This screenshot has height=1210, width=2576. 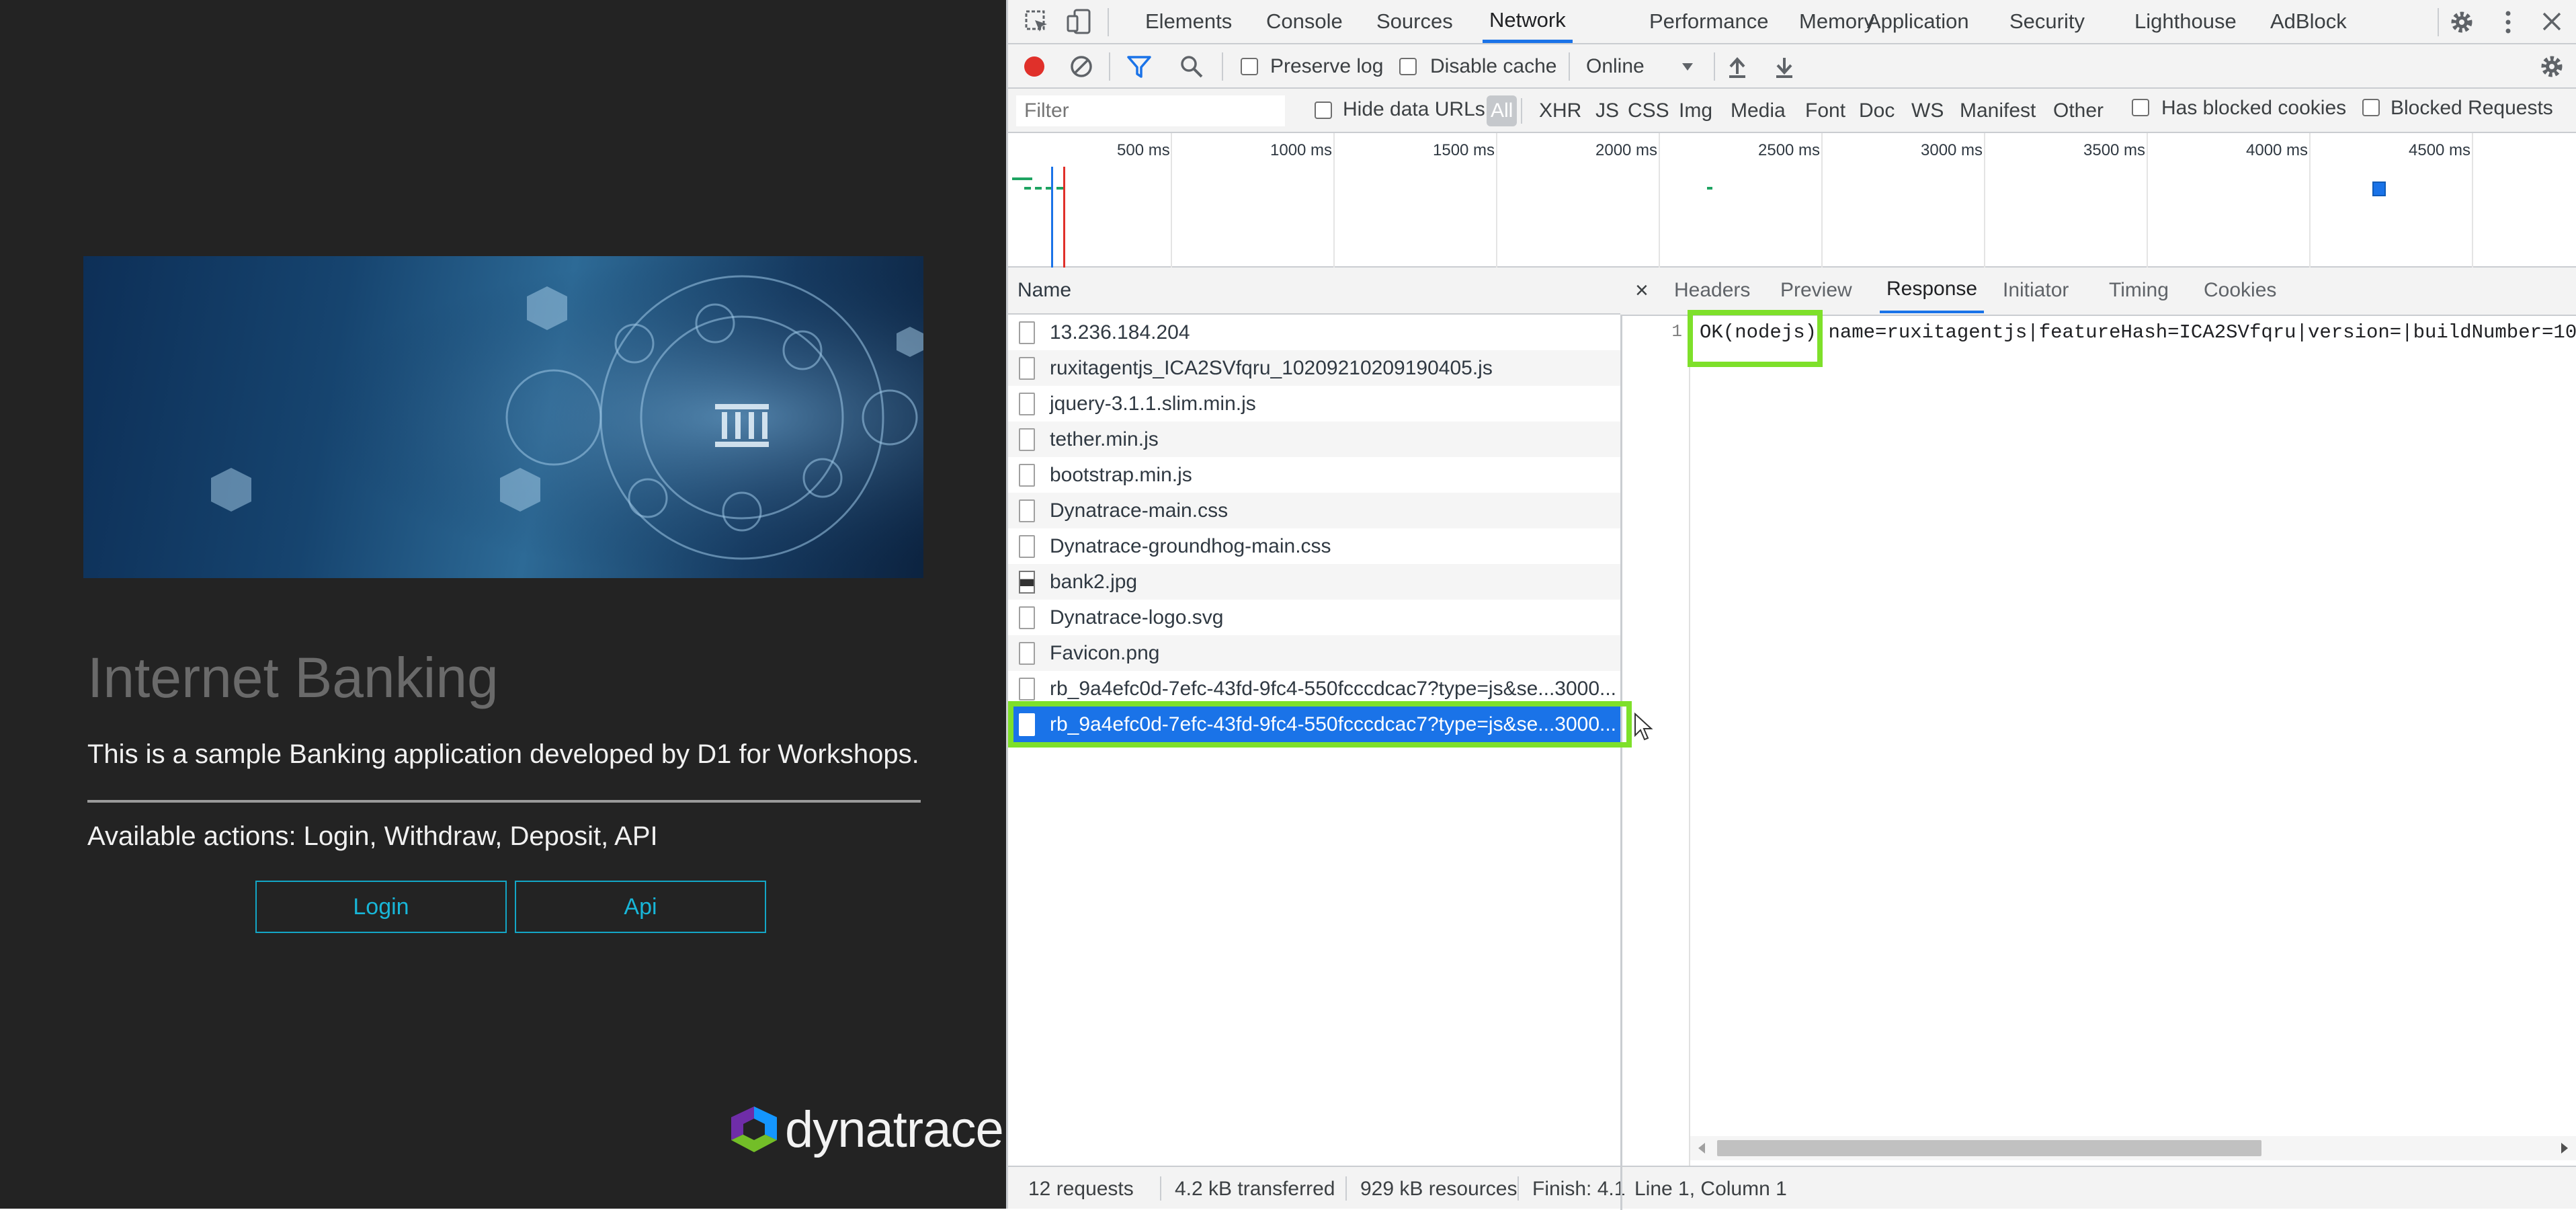 I want to click on tab-sources: Sources, so click(x=1415, y=21).